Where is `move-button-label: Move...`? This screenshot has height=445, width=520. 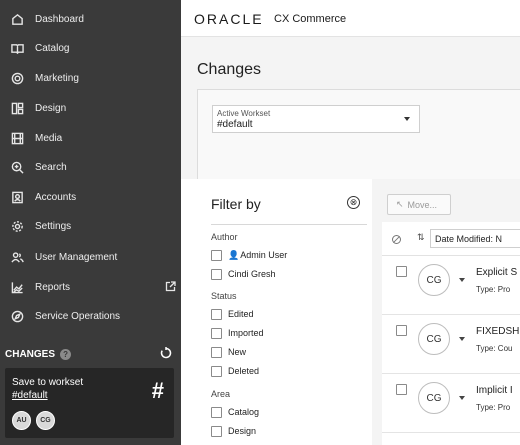 move-button-label: Move... is located at coordinates (422, 204).